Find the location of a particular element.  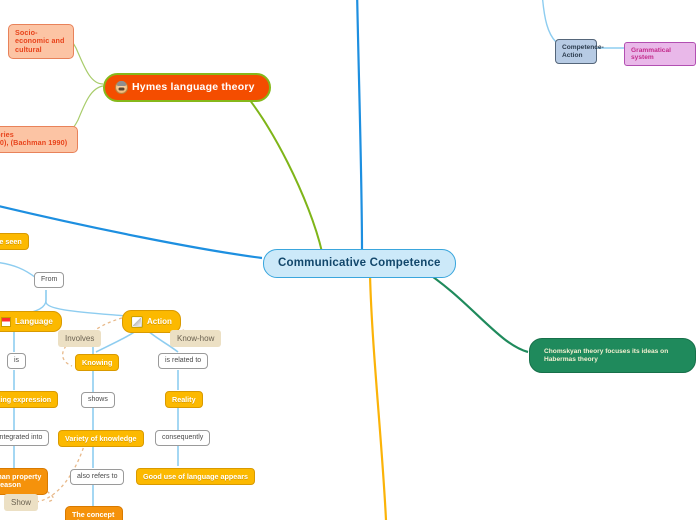

node-consequently-label: consequently is located at coordinates (183, 437).